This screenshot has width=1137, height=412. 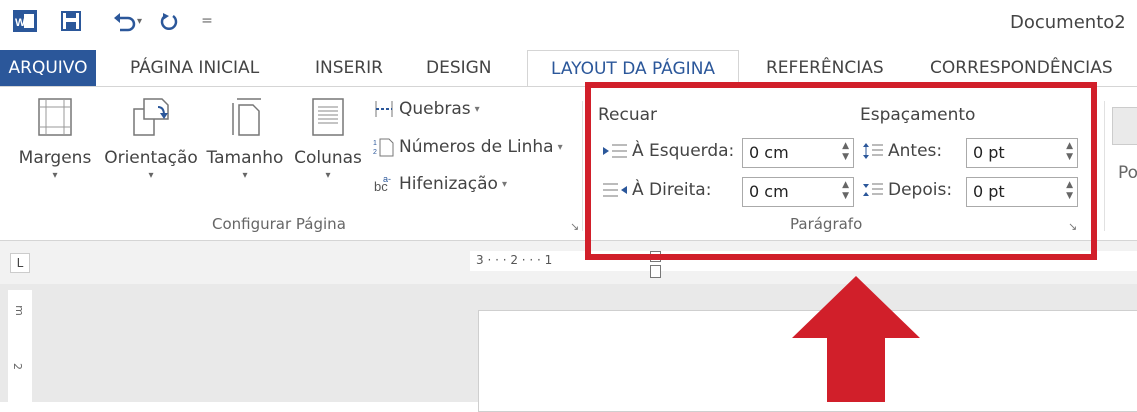 I want to click on indent-marker-icon, so click(x=655, y=271).